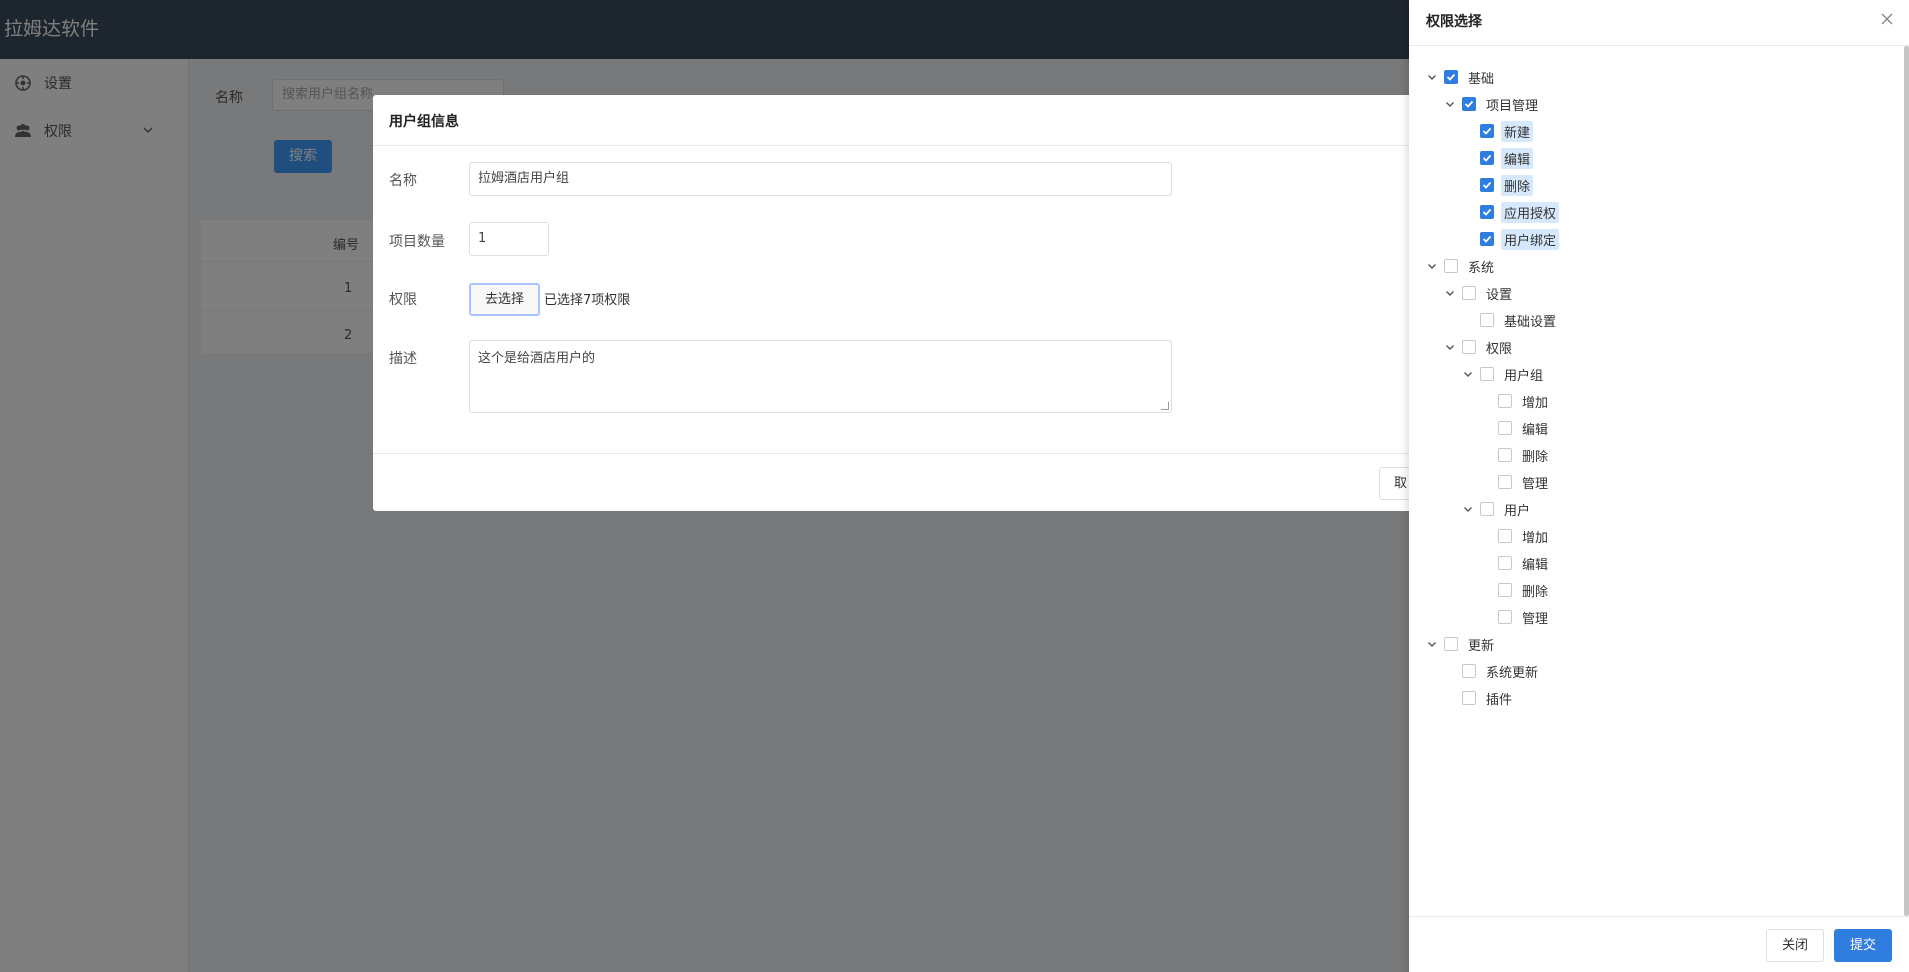 This screenshot has height=972, width=1909. I want to click on tree-node-label: 权限, so click(1499, 347).